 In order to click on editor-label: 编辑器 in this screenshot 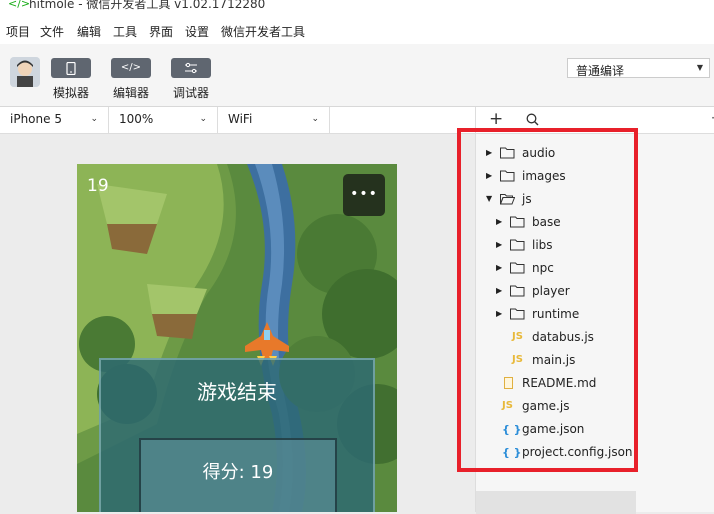, I will do `click(131, 93)`.